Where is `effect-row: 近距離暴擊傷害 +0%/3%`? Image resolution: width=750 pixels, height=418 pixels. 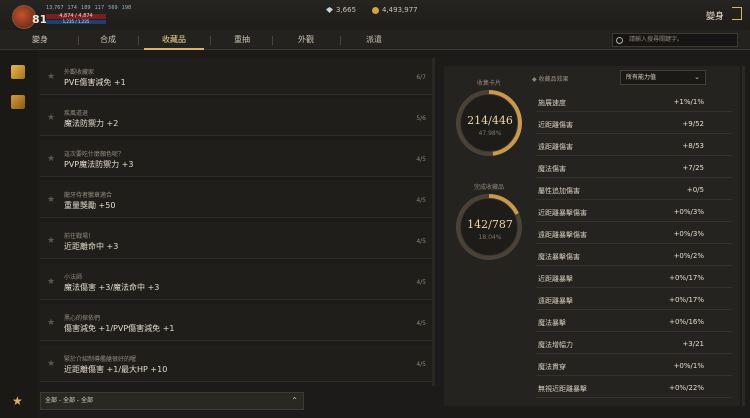 effect-row: 近距離暴擊傷害 +0%/3% is located at coordinates (634, 211).